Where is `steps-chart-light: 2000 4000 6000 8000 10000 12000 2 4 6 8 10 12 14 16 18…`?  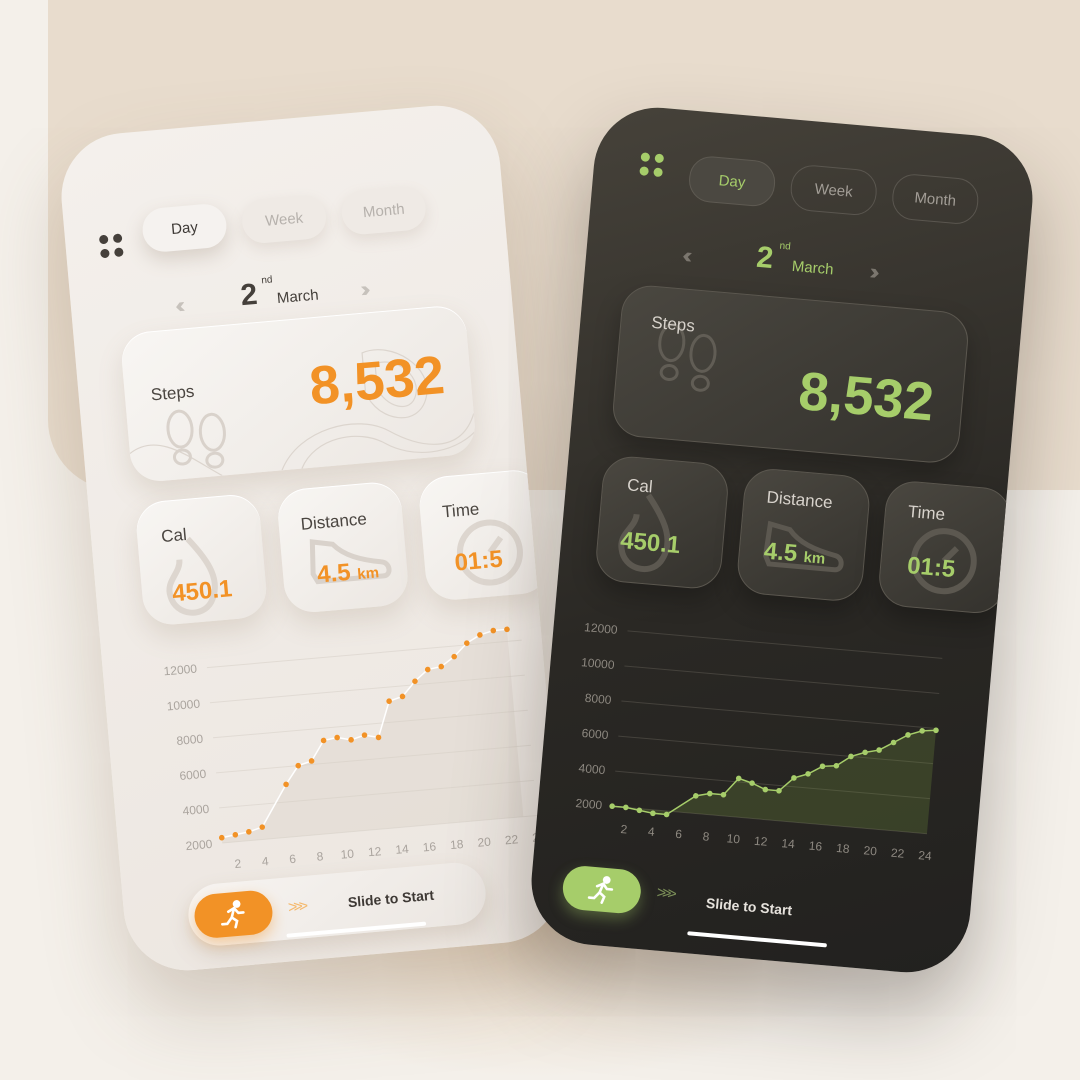
steps-chart-light: 2000 4000 6000 8000 10000 12000 2 4 6 8 10 12 14 16 18… is located at coordinates (350, 755).